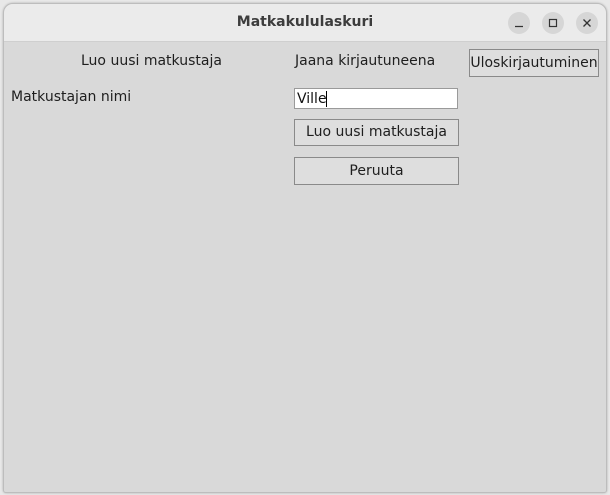 Image resolution: width=610 pixels, height=495 pixels. I want to click on maximize-icon, so click(553, 23).